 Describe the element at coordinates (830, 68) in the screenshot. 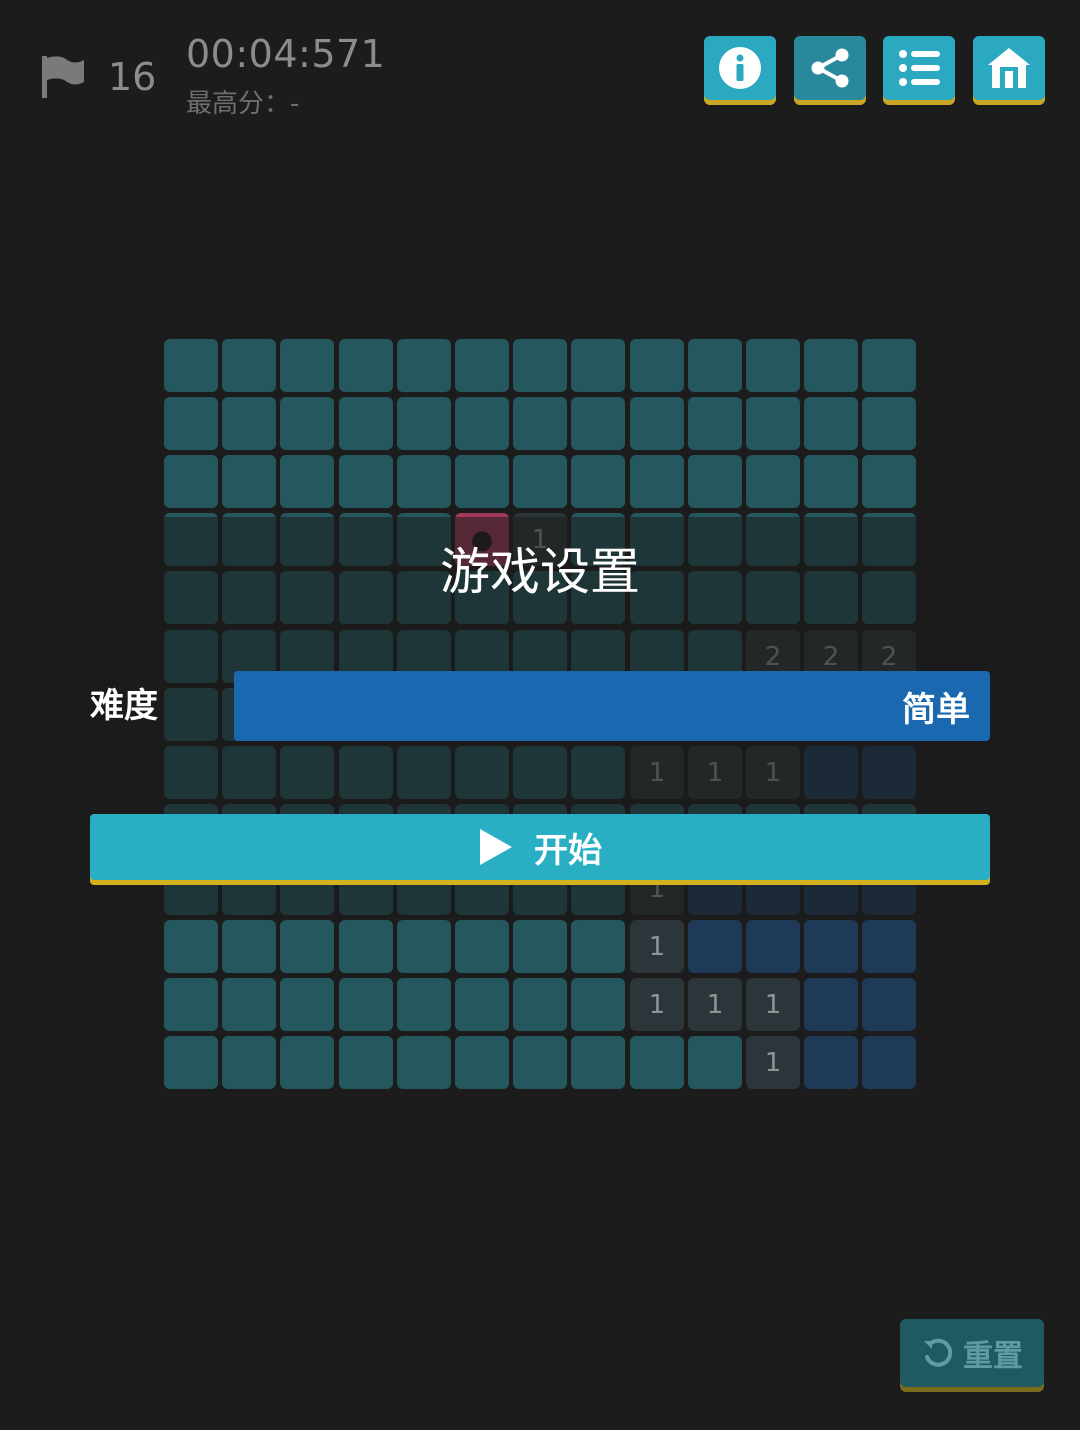

I see `share-button` at that location.